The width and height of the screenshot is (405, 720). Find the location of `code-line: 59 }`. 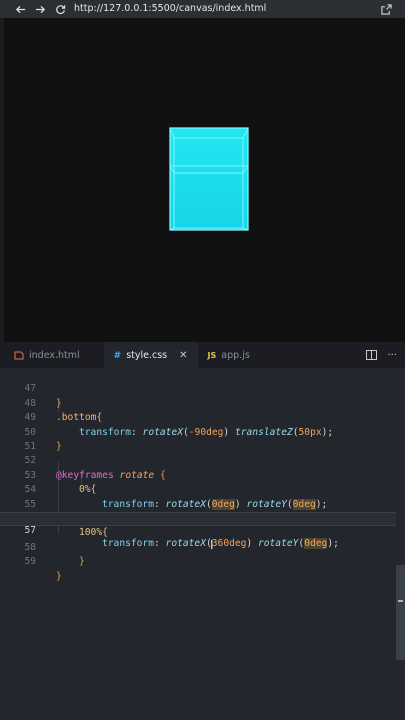

code-line: 59 } is located at coordinates (43, 569).